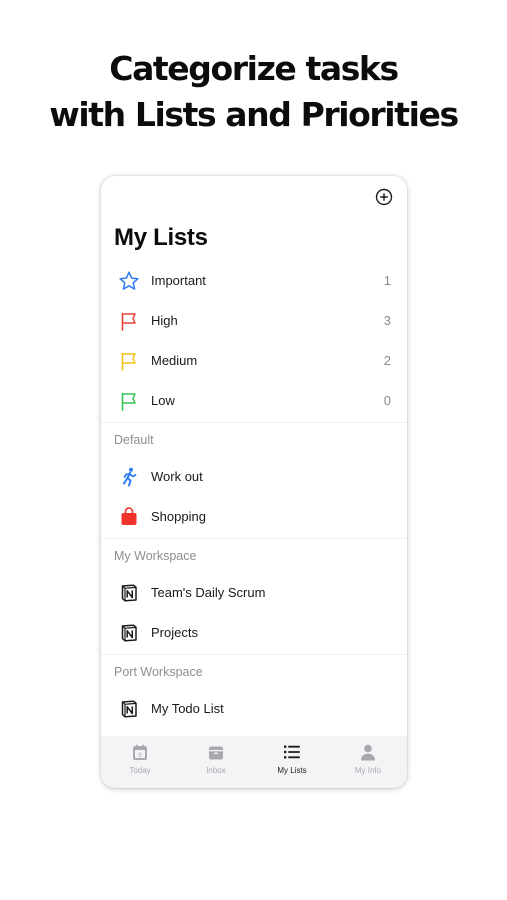 The width and height of the screenshot is (507, 900). Describe the element at coordinates (140, 762) in the screenshot. I see `tab-today: 9 Today` at that location.